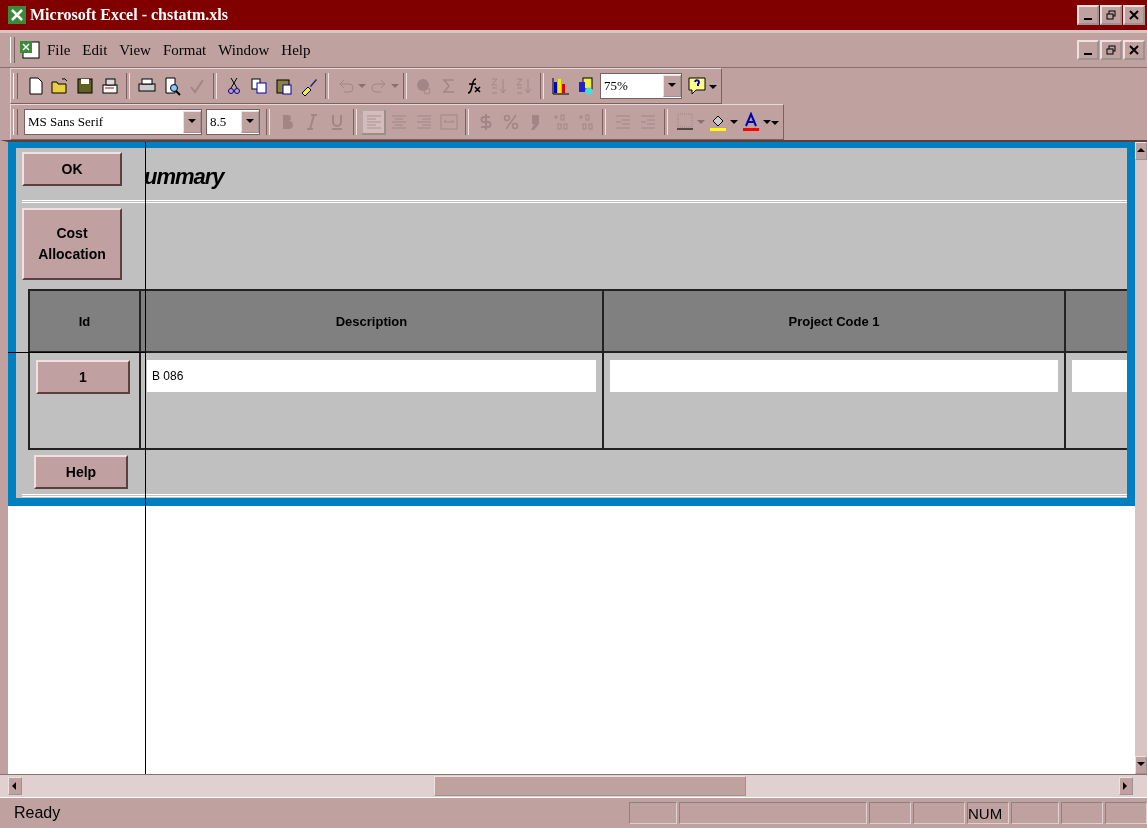  I want to click on spreadsheet-icon, so click(17, 15).